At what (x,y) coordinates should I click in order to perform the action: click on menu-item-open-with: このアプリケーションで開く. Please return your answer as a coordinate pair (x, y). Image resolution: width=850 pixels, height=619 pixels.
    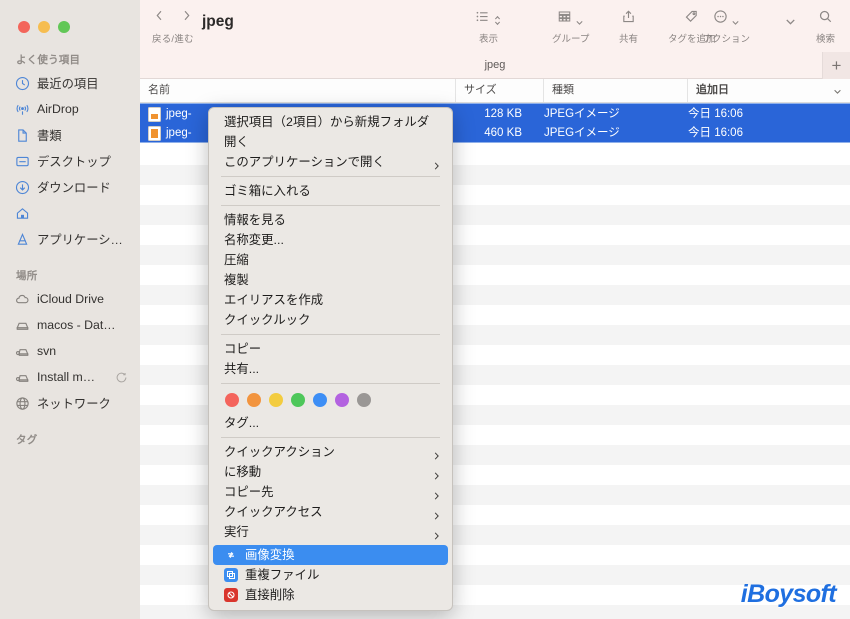
    Looking at the image, I should click on (330, 162).